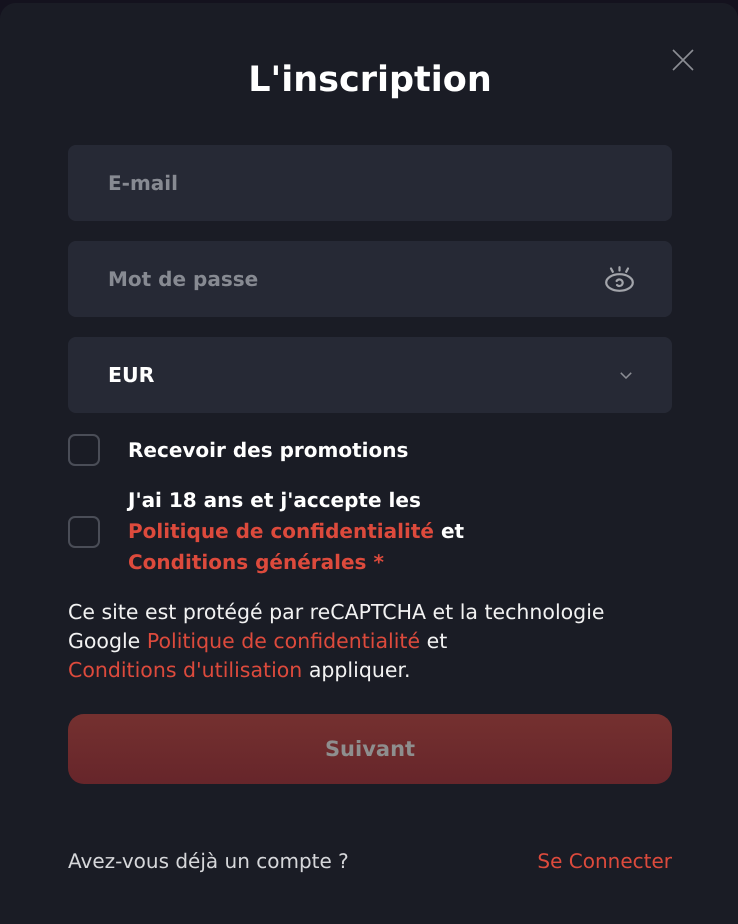 This screenshot has width=738, height=924. What do you see at coordinates (626, 375) in the screenshot?
I see `chevron-down-icon` at bounding box center [626, 375].